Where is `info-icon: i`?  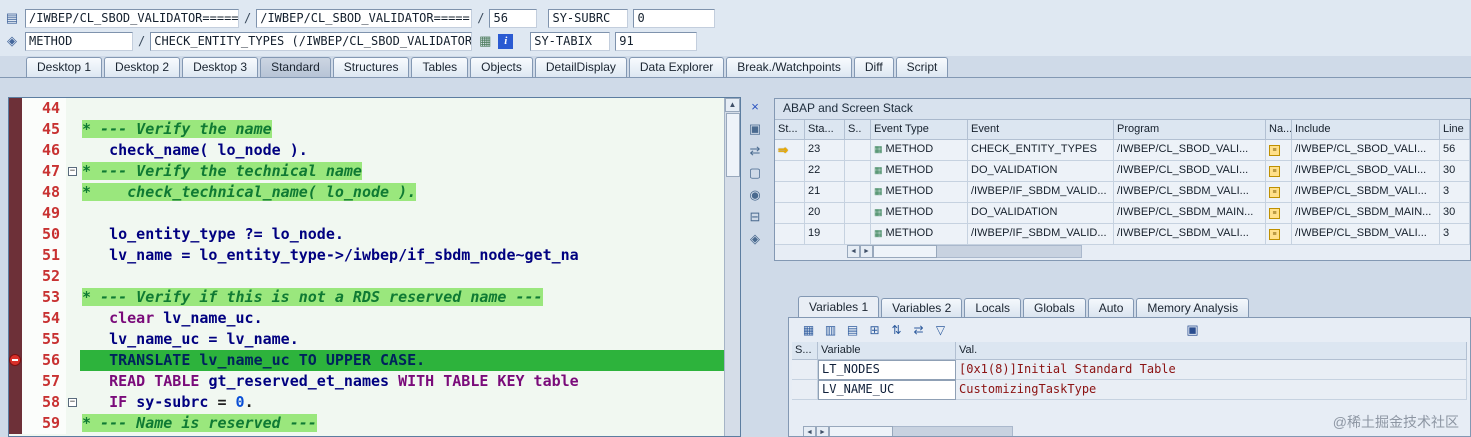
info-icon: i is located at coordinates (506, 41).